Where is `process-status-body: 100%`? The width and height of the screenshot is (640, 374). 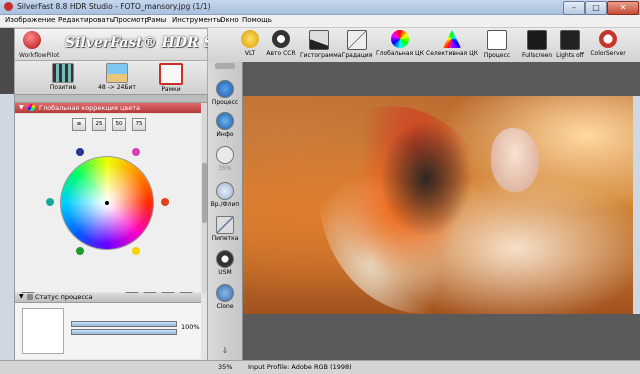
process-status-body: 100% is located at coordinates (108, 331).